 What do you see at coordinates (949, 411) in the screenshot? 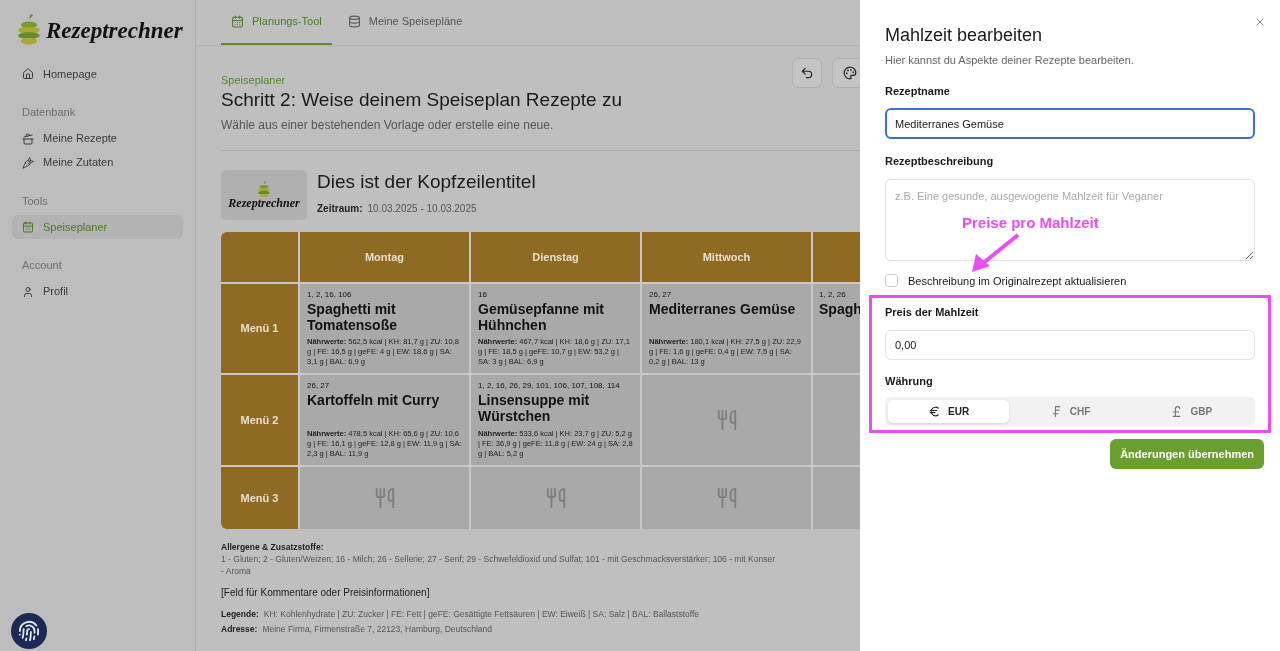
I see `currency-option: EUR` at bounding box center [949, 411].